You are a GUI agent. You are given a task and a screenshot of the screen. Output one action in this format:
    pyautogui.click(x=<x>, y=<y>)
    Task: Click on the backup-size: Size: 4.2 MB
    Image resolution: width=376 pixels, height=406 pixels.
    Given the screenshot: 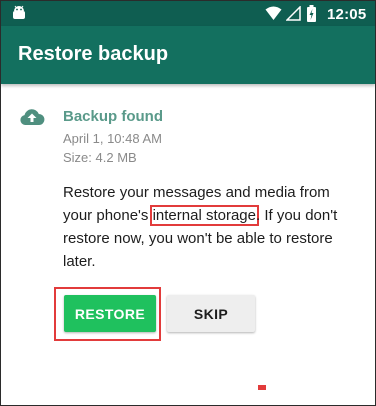 What is the action you would take?
    pyautogui.click(x=100, y=157)
    